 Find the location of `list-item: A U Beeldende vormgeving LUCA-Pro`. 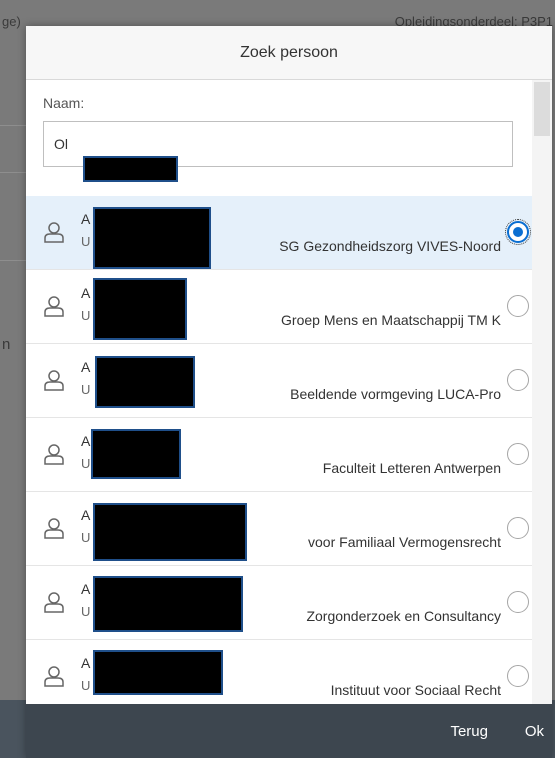

list-item: A U Beeldende vormgeving LUCA-Pro is located at coordinates (279, 381).